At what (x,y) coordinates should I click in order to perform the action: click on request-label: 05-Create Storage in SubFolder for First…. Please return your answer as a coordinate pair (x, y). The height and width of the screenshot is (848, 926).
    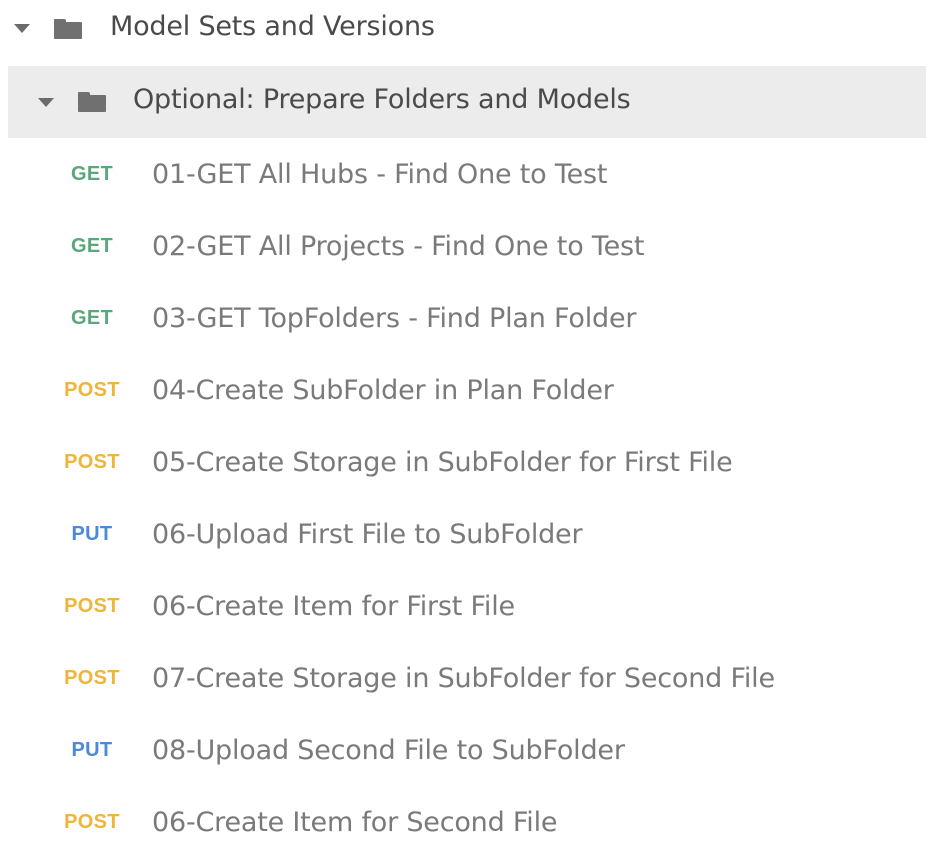
    Looking at the image, I should click on (442, 462).